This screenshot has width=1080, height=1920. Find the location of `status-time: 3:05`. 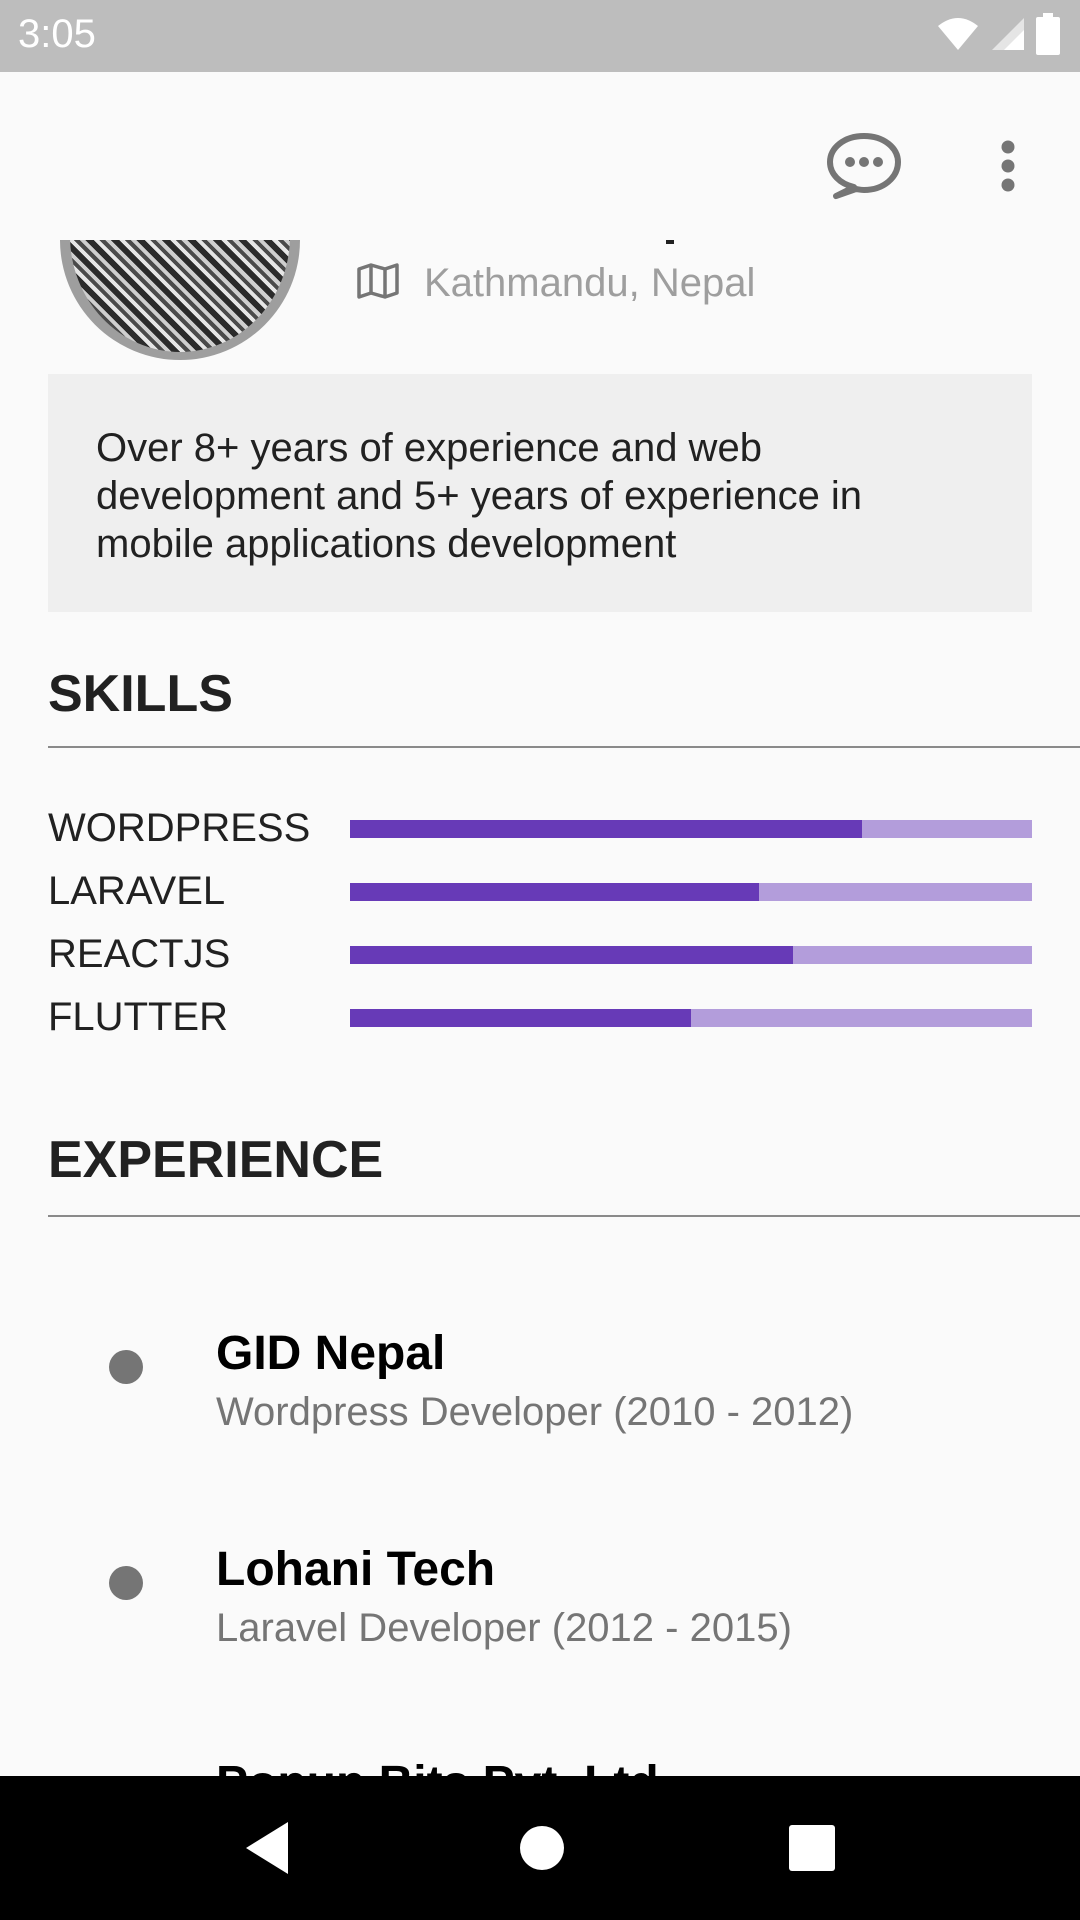

status-time: 3:05 is located at coordinates (57, 34).